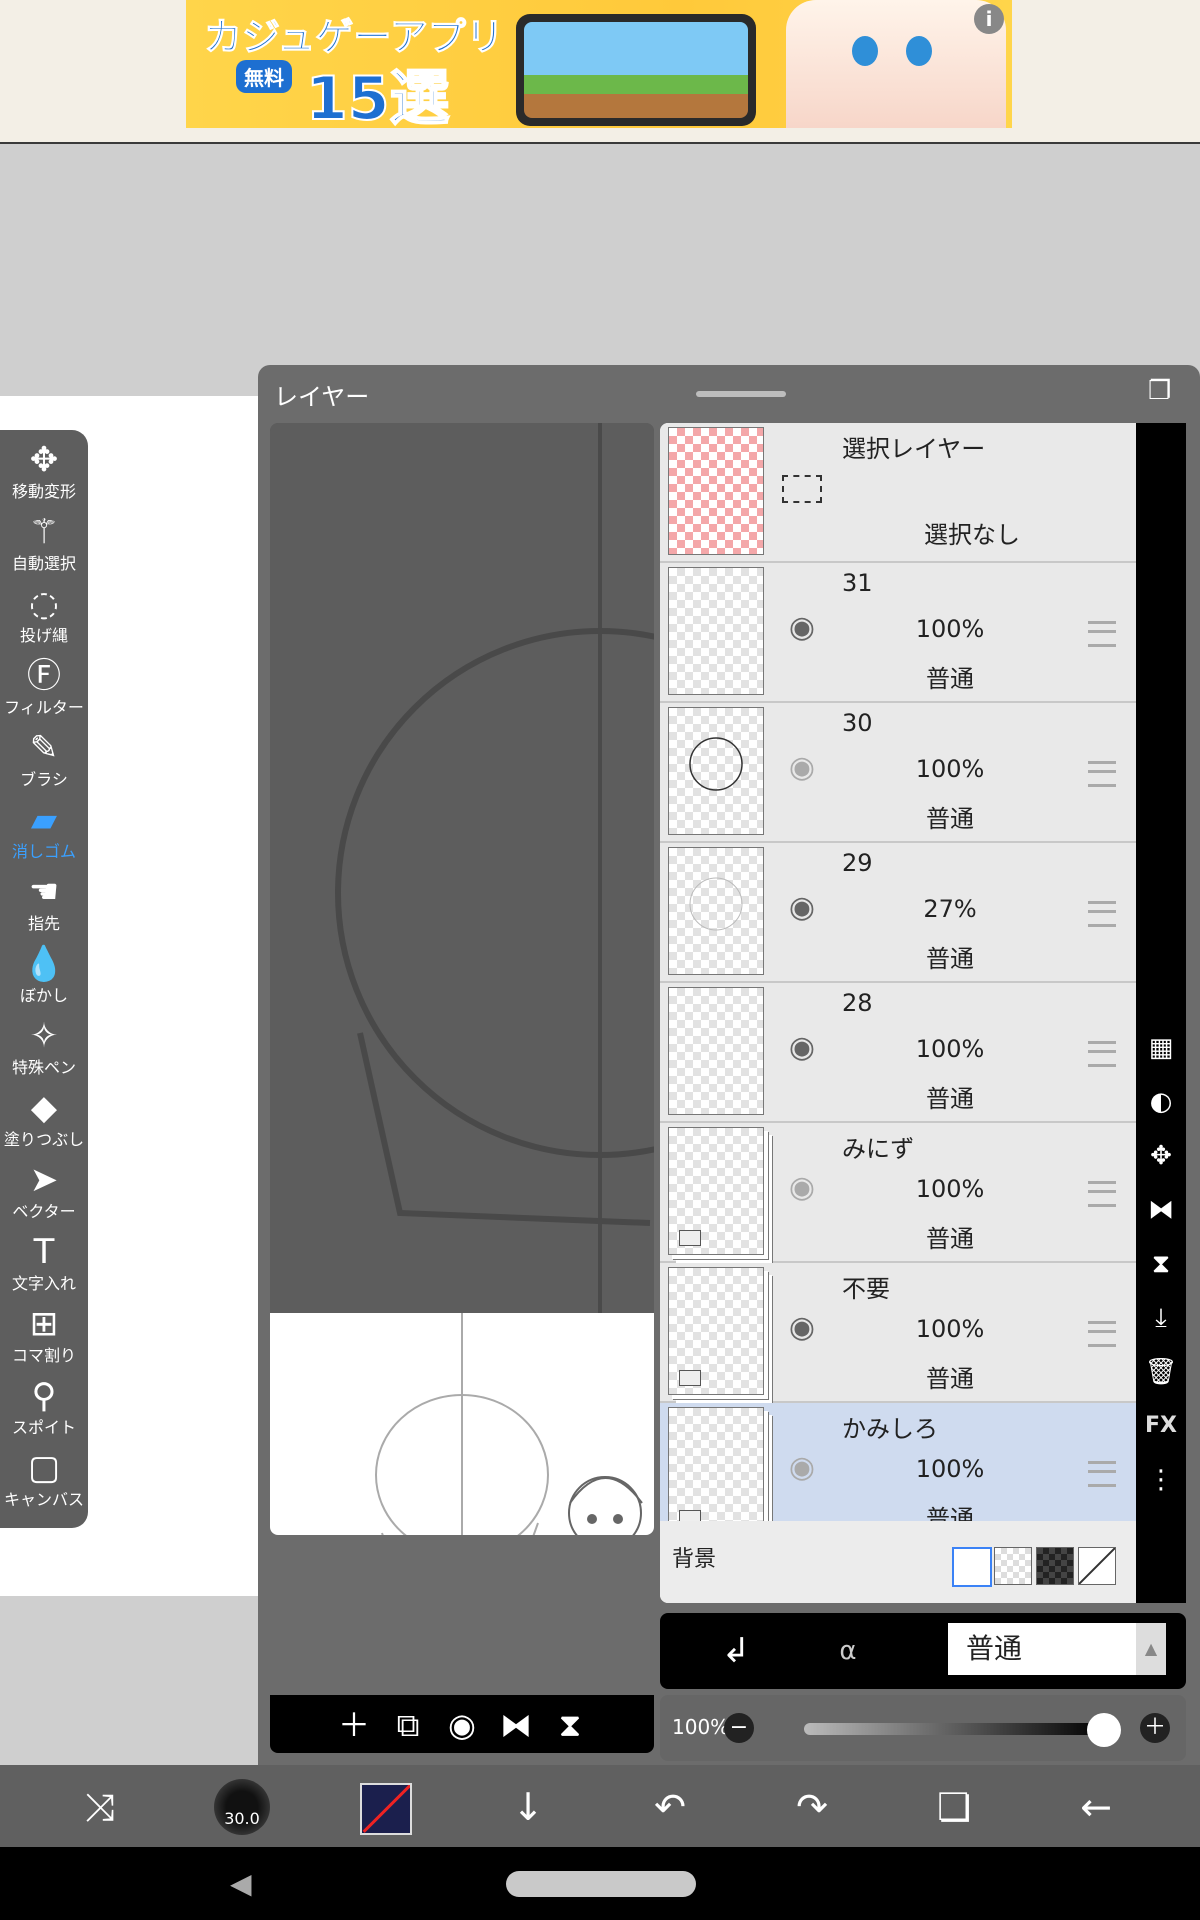  I want to click on contrast-icon: ◐, so click(1161, 1102).